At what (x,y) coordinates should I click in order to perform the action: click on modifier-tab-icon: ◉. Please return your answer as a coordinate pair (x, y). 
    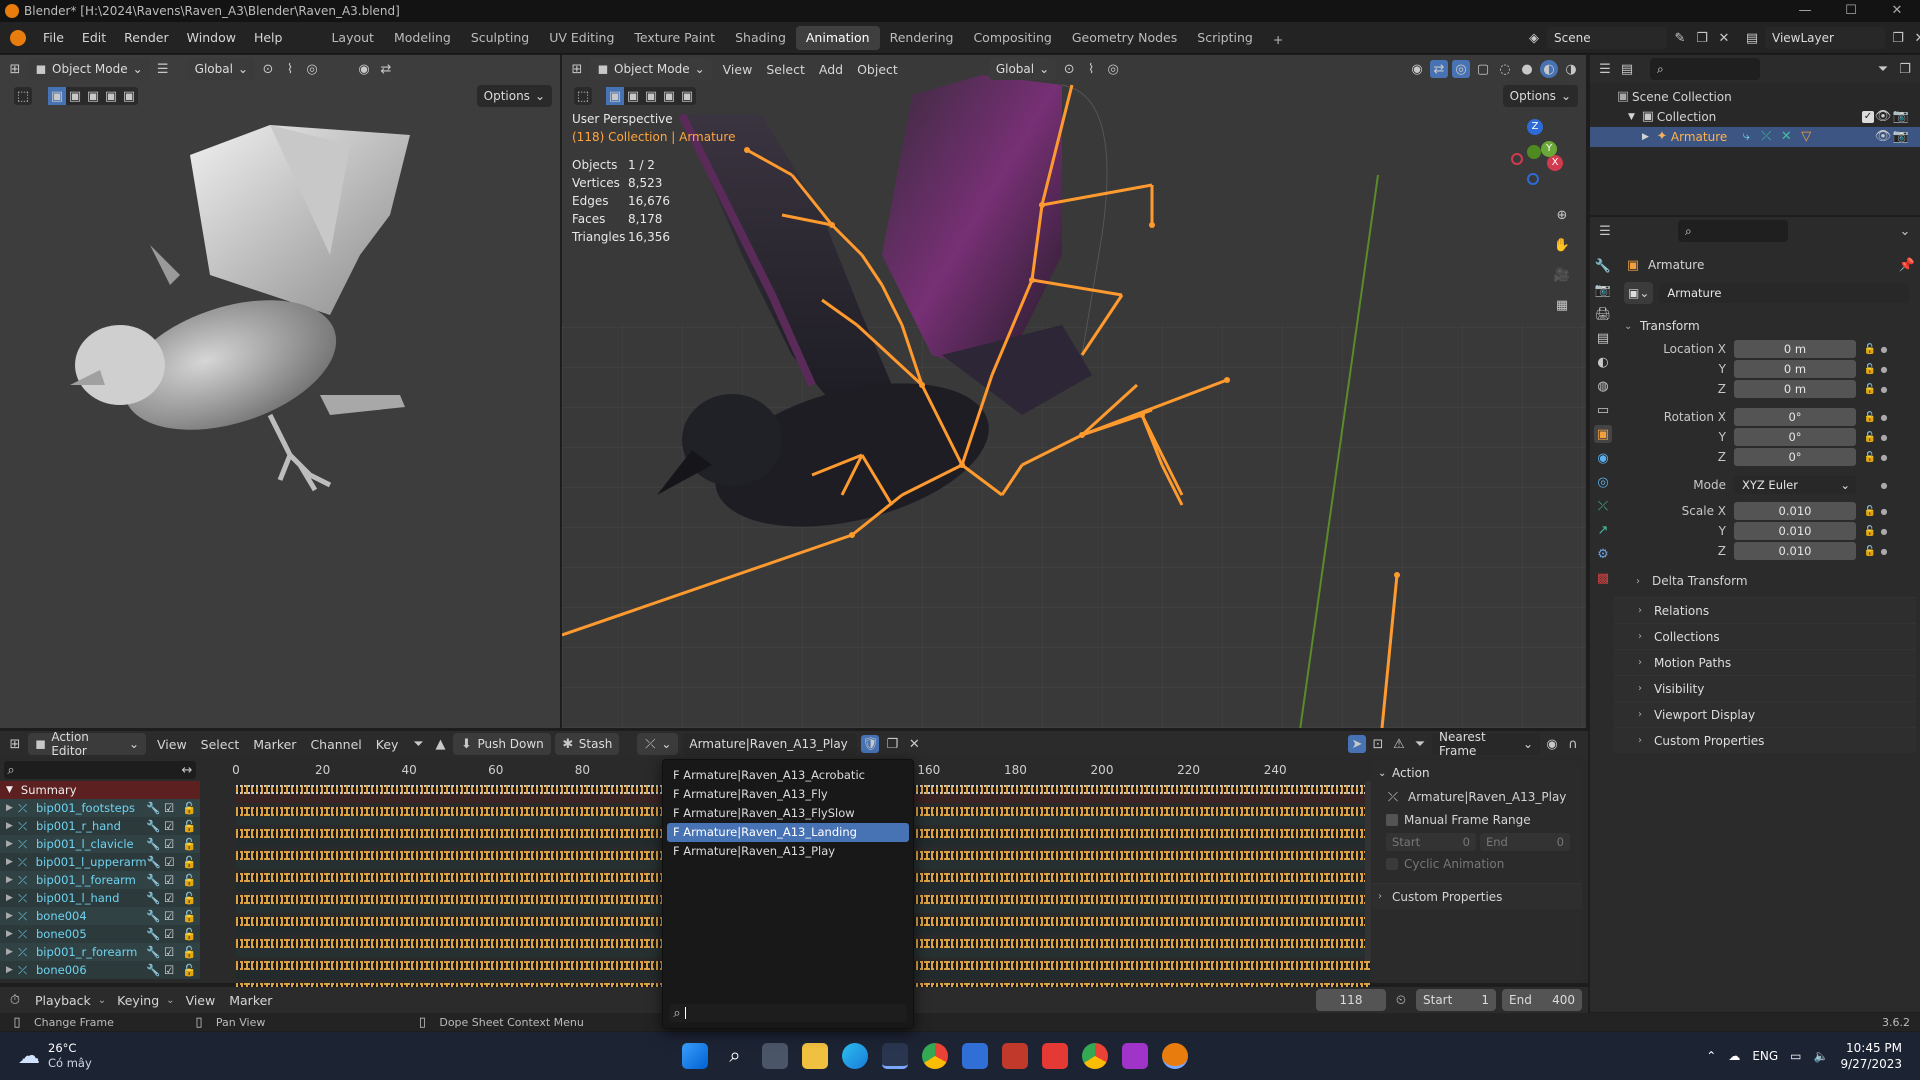
    Looking at the image, I should click on (1603, 458).